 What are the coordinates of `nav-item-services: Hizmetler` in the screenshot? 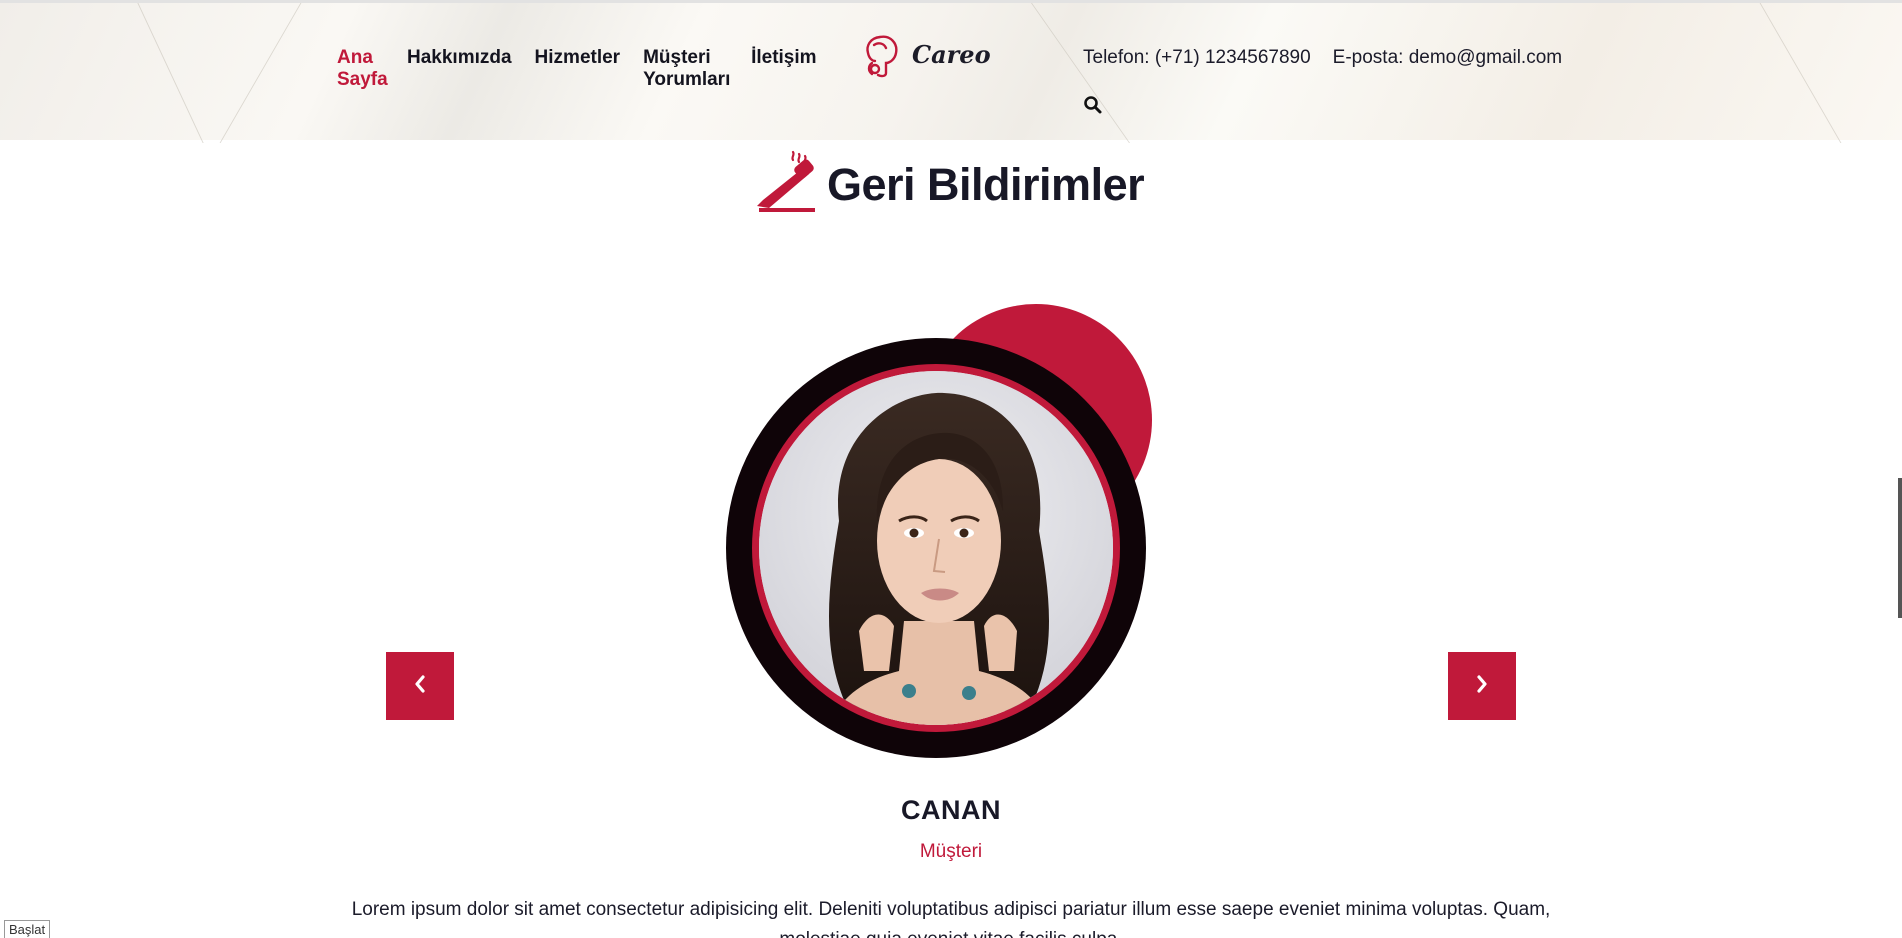 It's located at (578, 69).